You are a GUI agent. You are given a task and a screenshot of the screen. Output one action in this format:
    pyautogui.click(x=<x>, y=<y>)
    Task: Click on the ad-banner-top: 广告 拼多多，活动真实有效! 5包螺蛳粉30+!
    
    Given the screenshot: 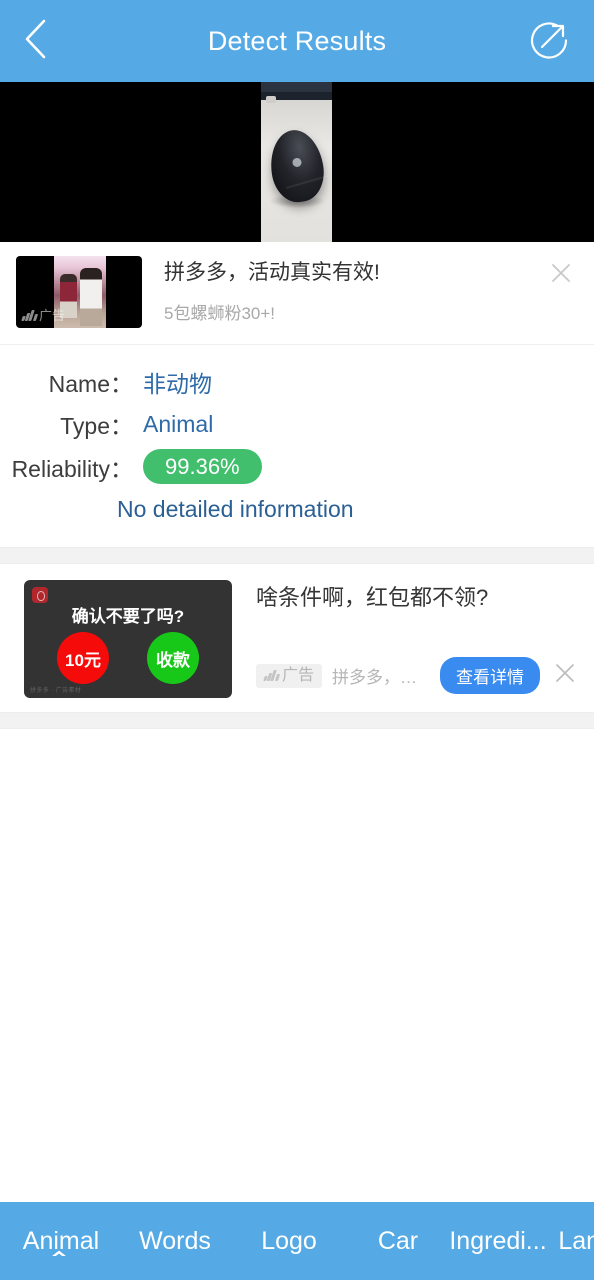 What is the action you would take?
    pyautogui.click(x=297, y=293)
    